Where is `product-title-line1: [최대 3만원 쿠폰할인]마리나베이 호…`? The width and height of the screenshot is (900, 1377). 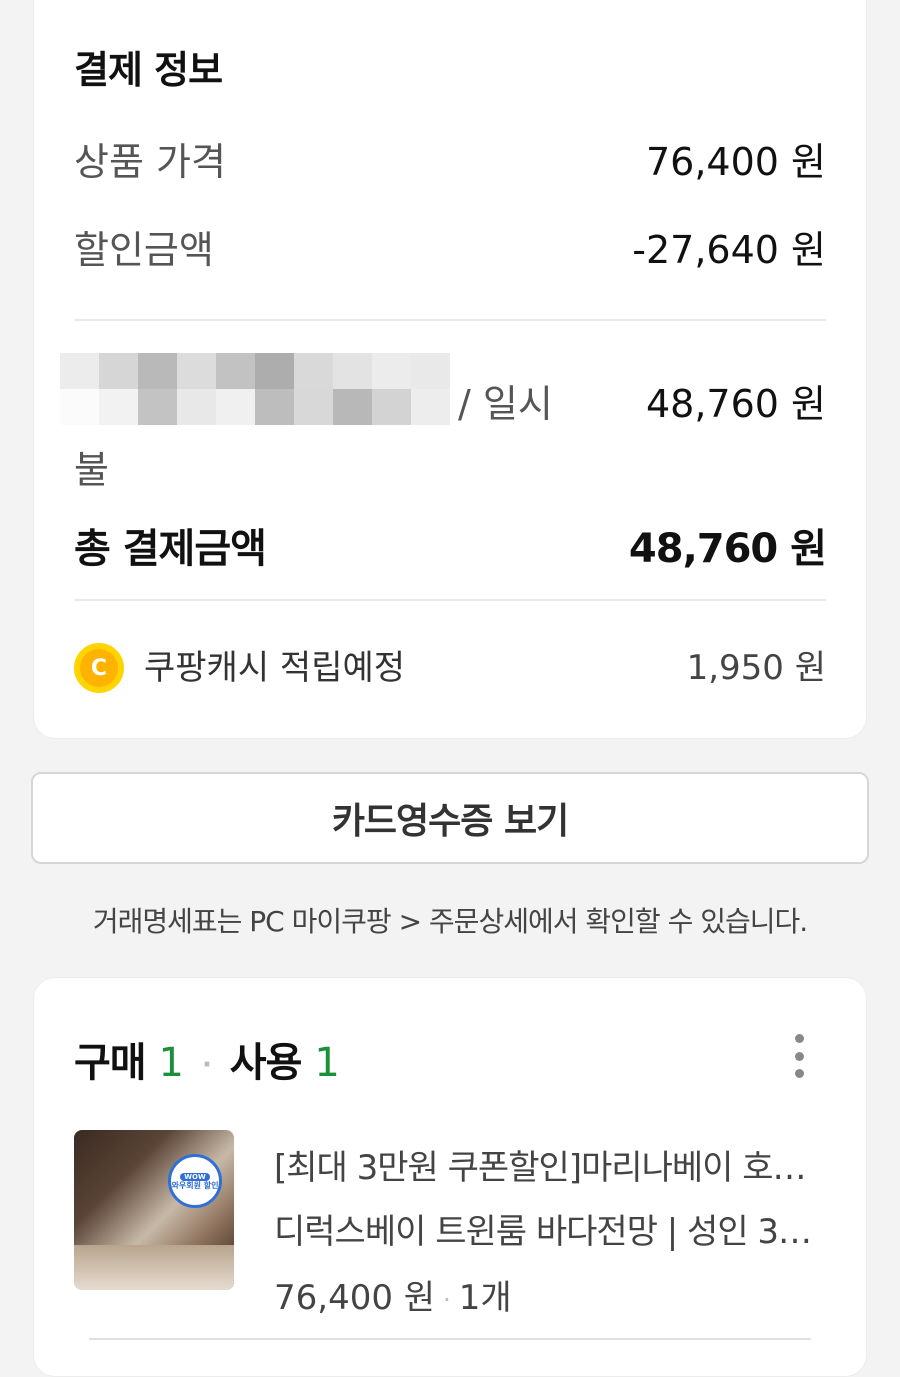 product-title-line1: [최대 3만원 쿠폰할인]마리나베이 호… is located at coordinates (550, 1164).